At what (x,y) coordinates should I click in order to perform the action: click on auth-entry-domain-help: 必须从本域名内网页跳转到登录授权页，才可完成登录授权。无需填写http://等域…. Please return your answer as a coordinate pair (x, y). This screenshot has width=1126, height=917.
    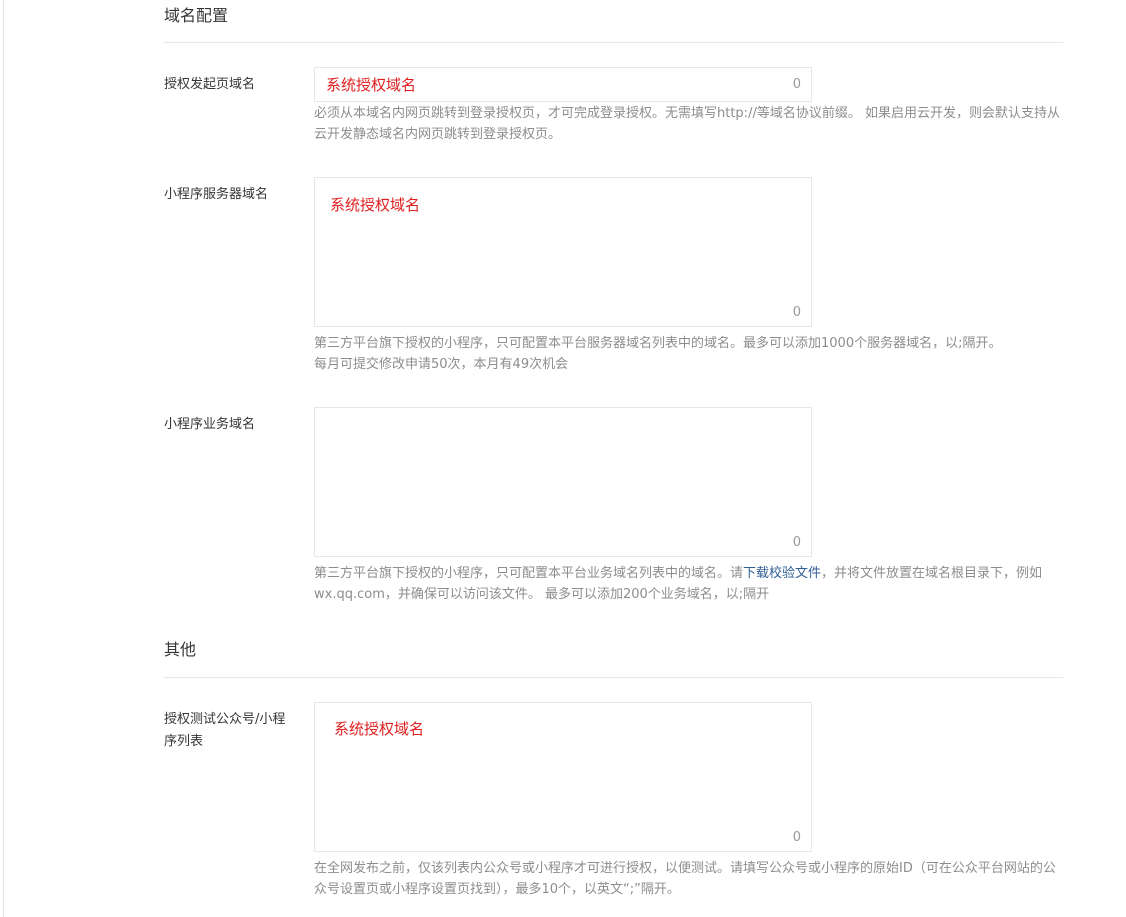
    Looking at the image, I should click on (687, 124).